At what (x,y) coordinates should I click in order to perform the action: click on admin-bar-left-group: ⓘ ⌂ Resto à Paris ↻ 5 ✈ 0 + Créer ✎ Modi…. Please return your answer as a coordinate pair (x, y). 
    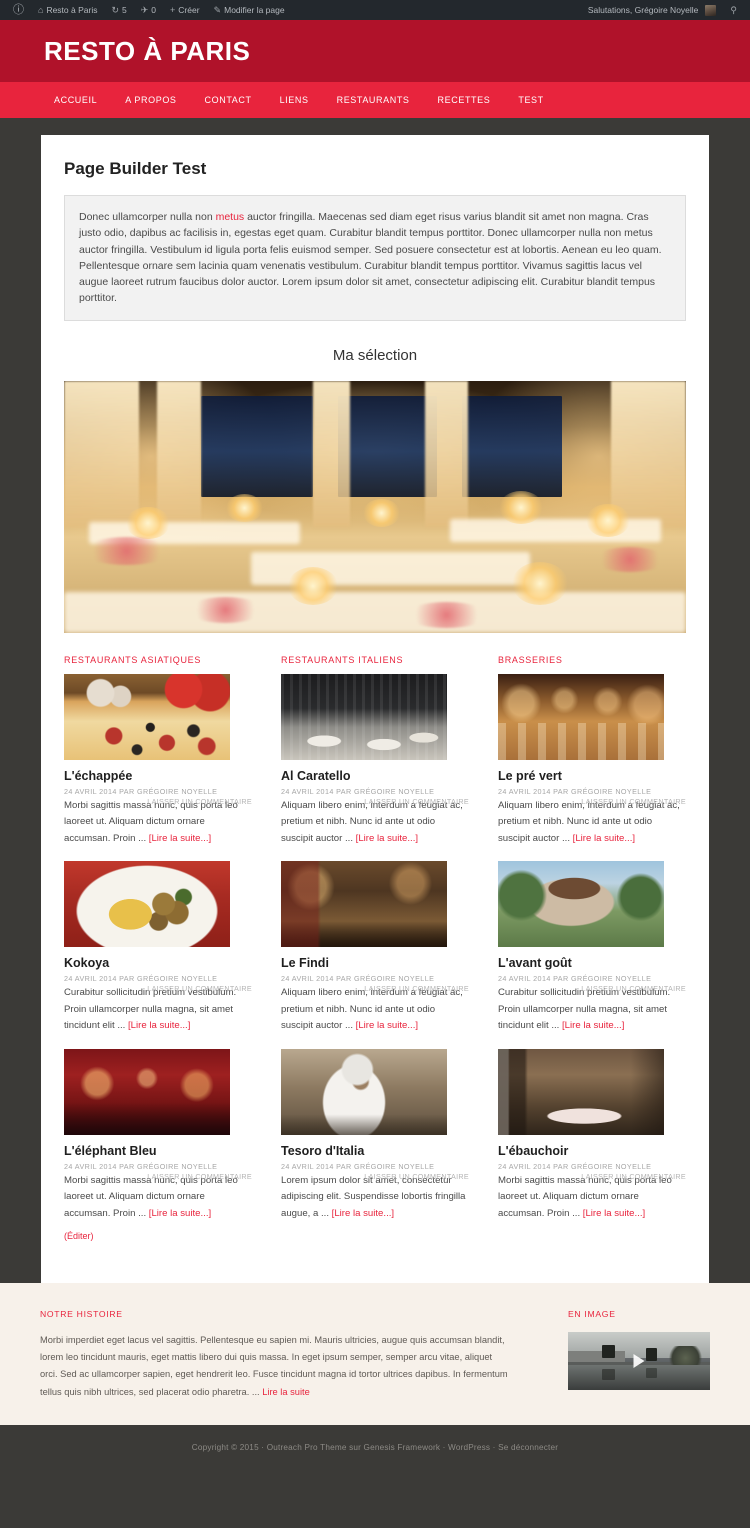
    Looking at the image, I should click on (149, 10).